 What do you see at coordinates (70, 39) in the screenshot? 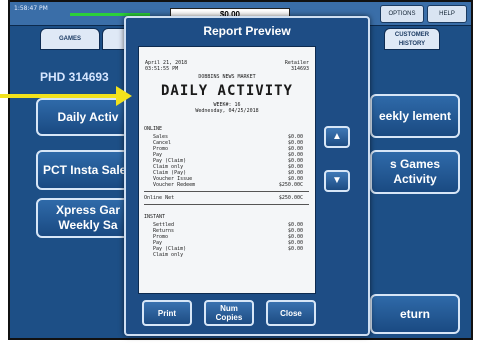
I see `tab-games: GAMES` at bounding box center [70, 39].